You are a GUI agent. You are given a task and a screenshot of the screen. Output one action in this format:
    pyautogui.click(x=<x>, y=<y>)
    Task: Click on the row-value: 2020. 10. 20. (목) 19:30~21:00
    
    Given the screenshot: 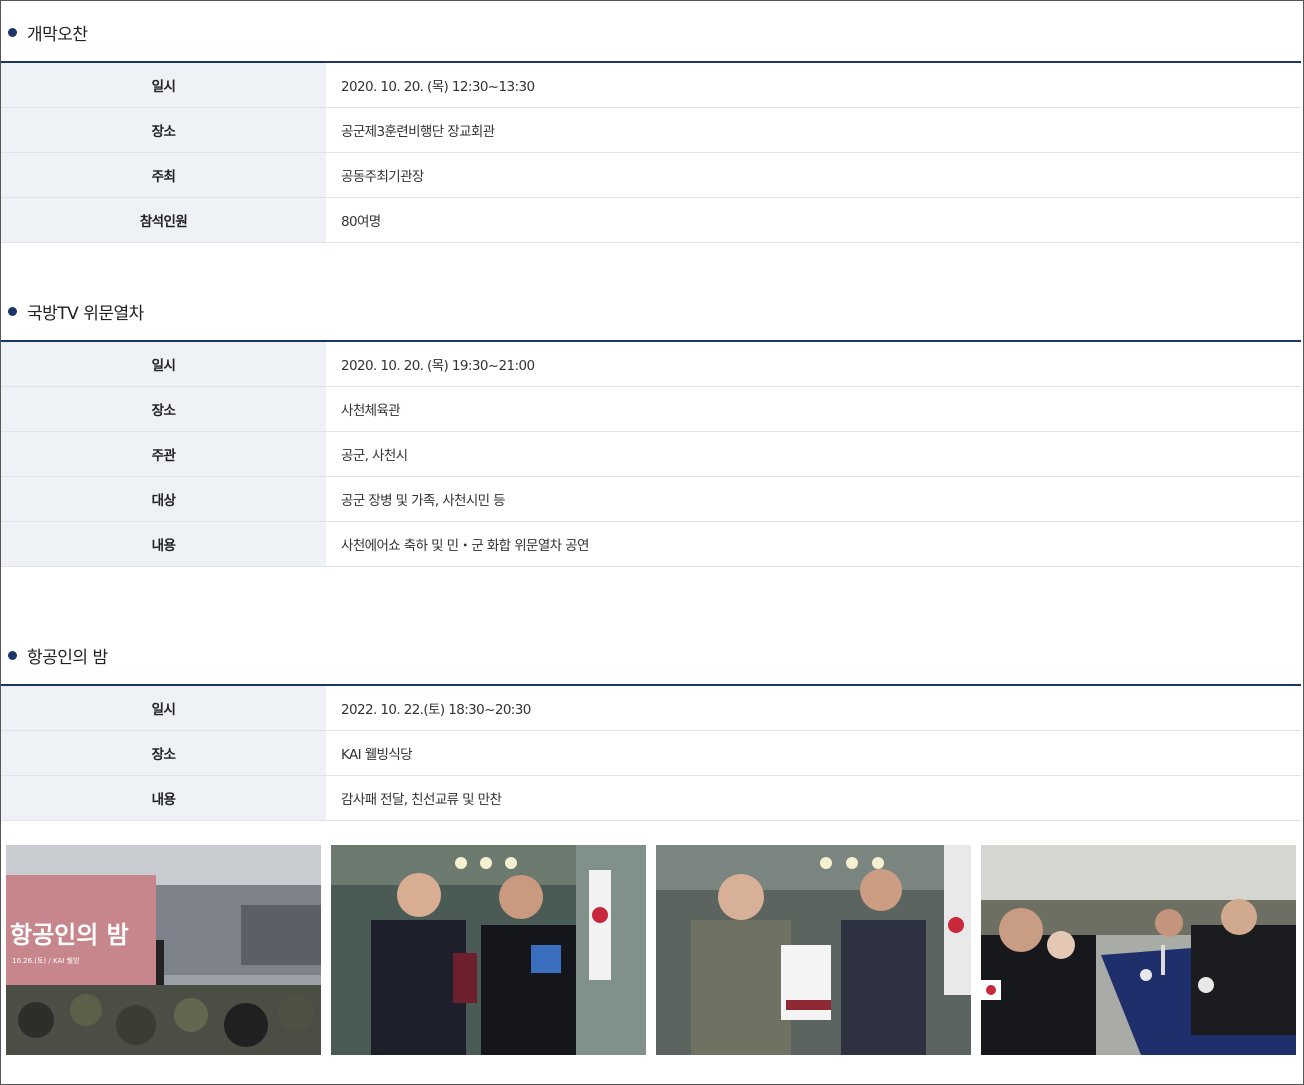 What is the action you would take?
    pyautogui.click(x=813, y=364)
    